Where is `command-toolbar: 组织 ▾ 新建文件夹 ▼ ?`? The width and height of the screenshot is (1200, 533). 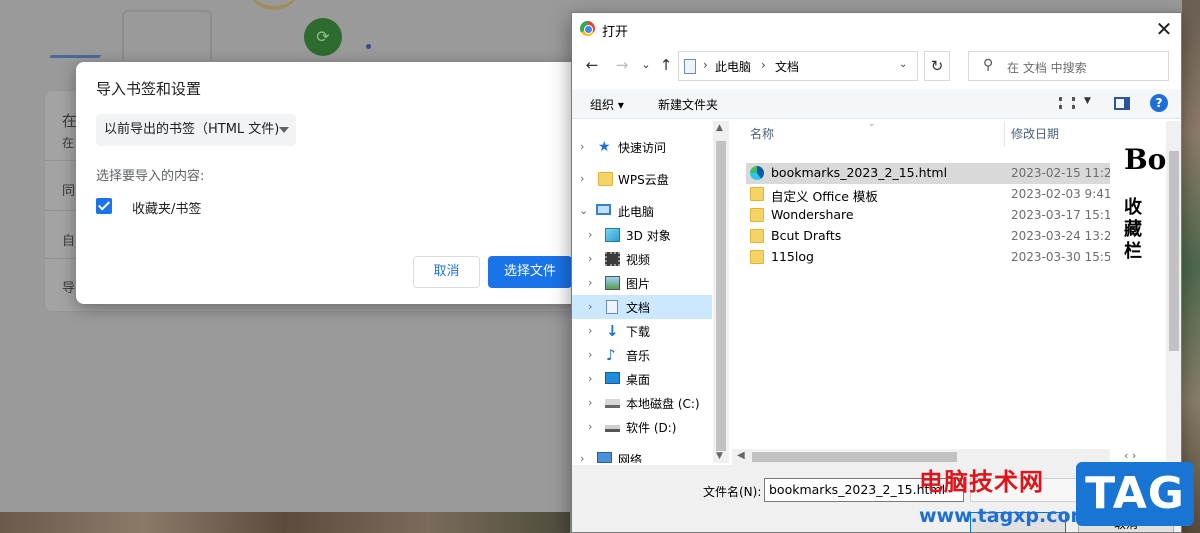
command-toolbar: 组织 ▾ 新建文件夹 ▼ ? is located at coordinates (876, 104).